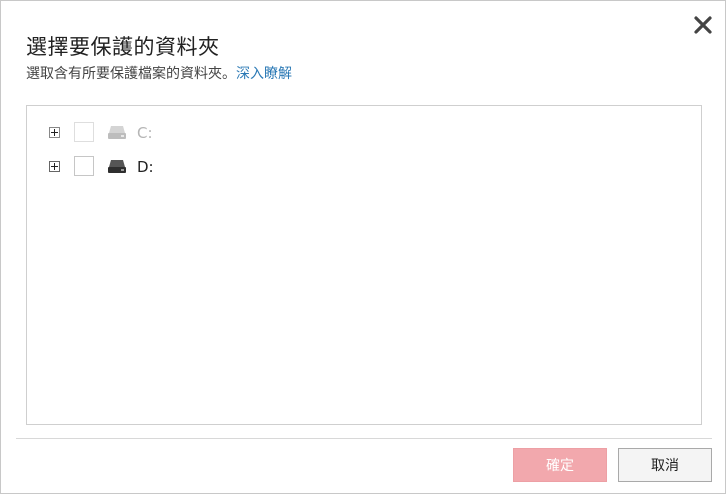 Image resolution: width=728 pixels, height=496 pixels. I want to click on dialog-subtitle: 選取含有所要保護檔案的資料夾。深入瞭解, so click(159, 73).